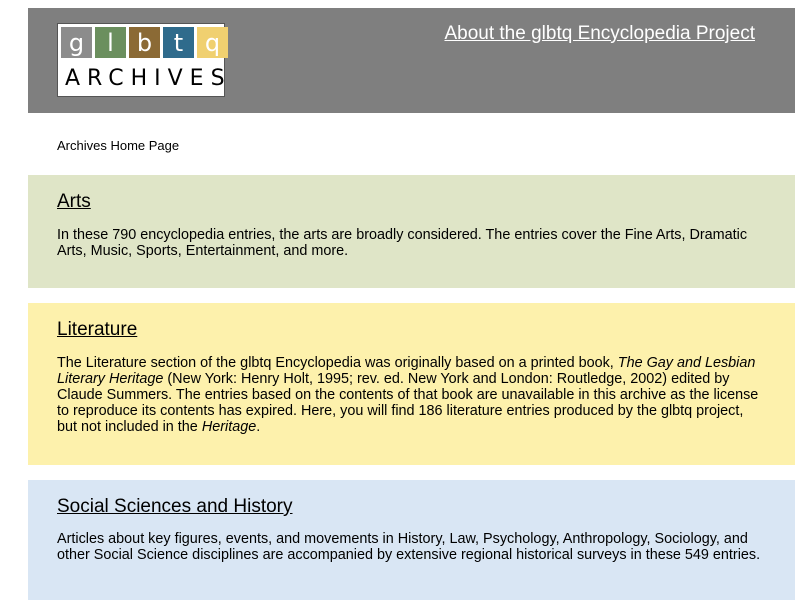 This screenshot has height=600, width=800. I want to click on logo-letter-b: b, so click(144, 42).